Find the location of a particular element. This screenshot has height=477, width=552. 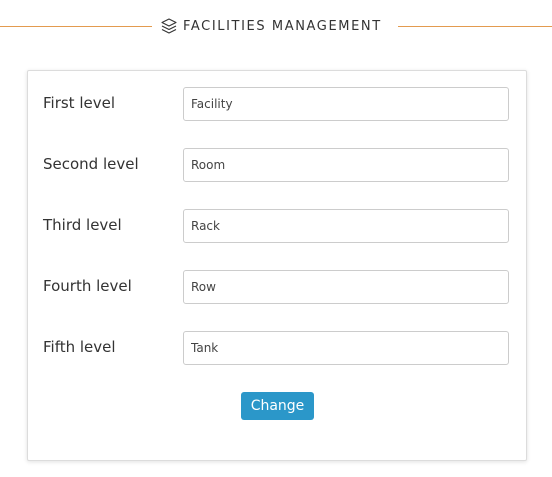

level-row-second: Second level is located at coordinates (277, 165).